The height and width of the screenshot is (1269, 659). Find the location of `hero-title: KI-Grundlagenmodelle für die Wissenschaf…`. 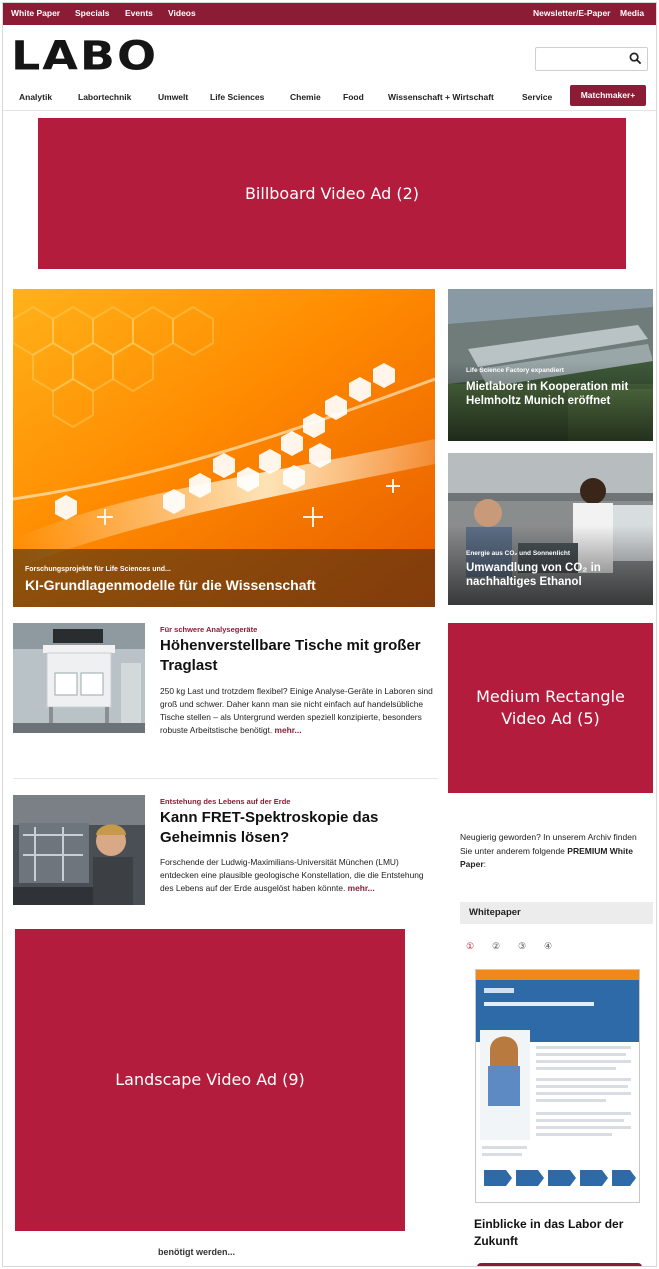

hero-title: KI-Grundlagenmodelle für die Wissenschaf… is located at coordinates (170, 585).